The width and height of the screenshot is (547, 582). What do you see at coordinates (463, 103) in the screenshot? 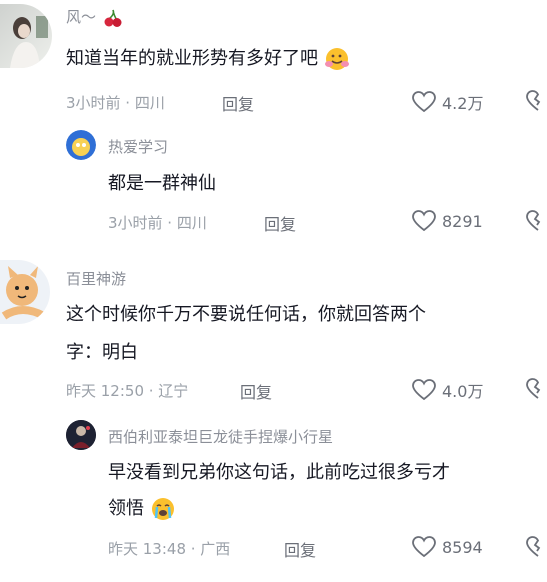
I see `like-count: 4.2万` at bounding box center [463, 103].